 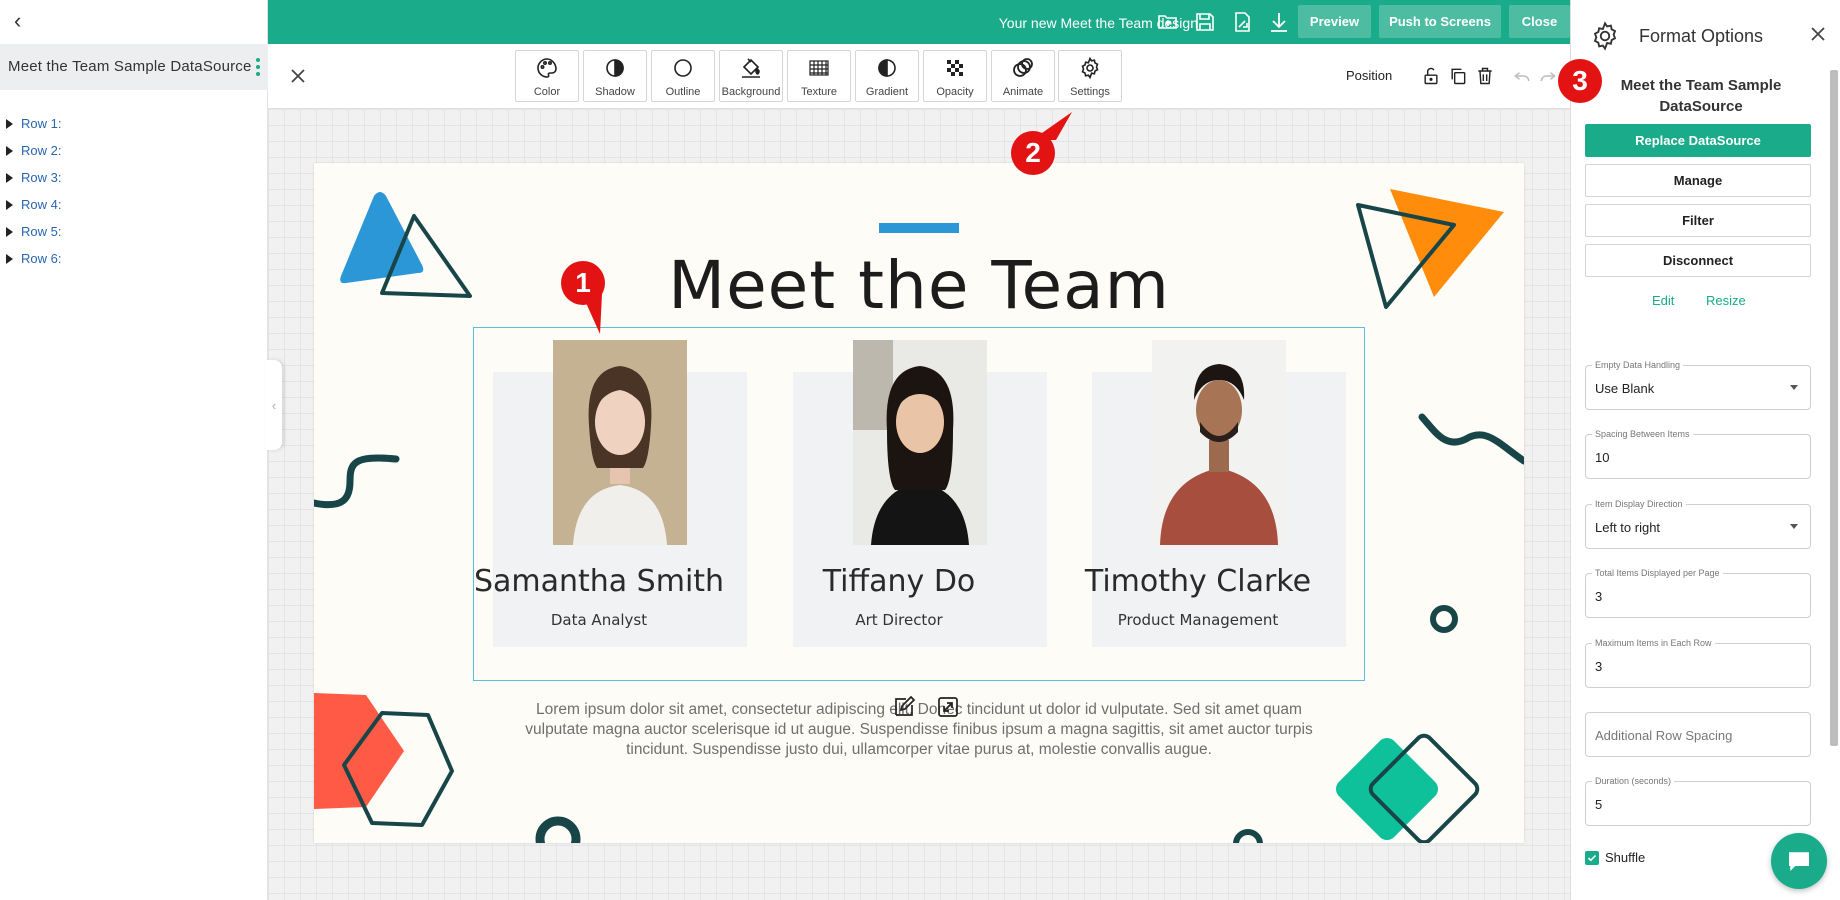 I want to click on tool-outline: Outline, so click(x=683, y=76).